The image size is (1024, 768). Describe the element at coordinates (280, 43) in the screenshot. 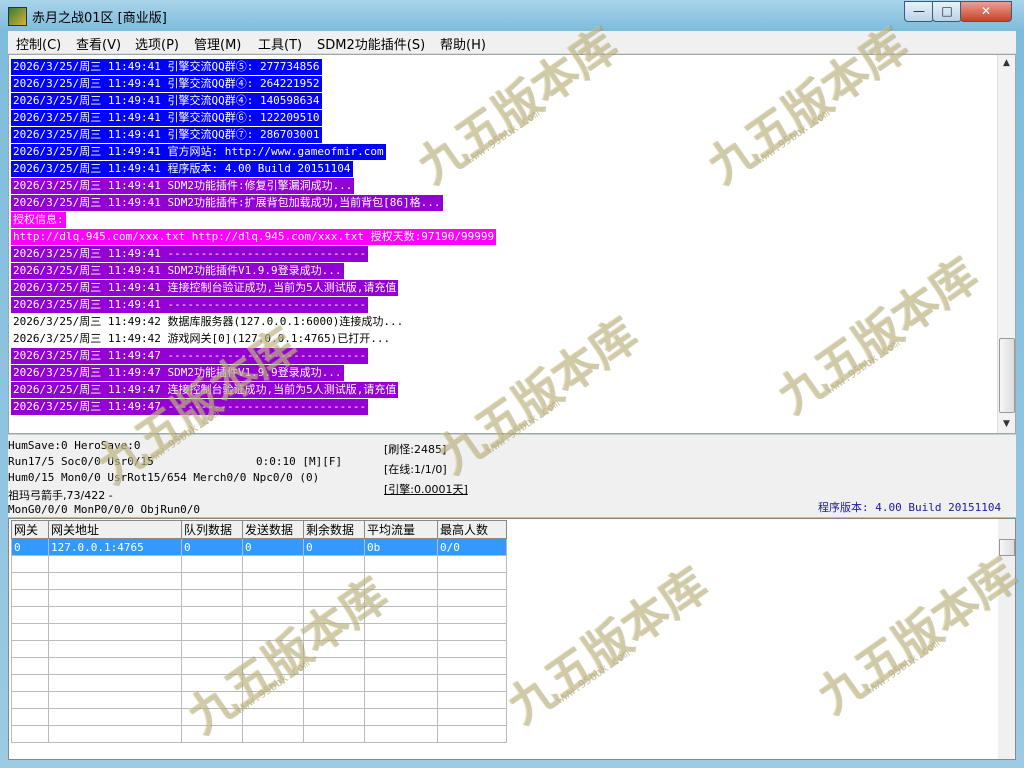

I see `menu-tools: 工具(T)` at that location.